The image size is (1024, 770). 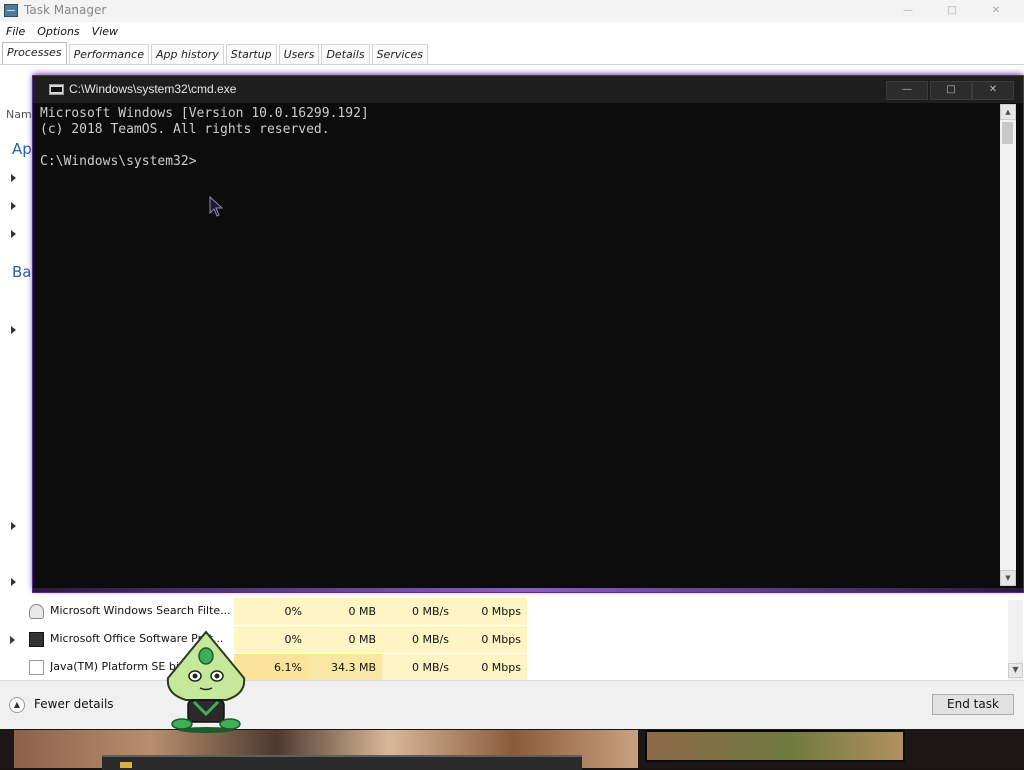 What do you see at coordinates (185, 129) in the screenshot?
I see `console-line: (c) 2018 TeamOS. All rights reserved.` at bounding box center [185, 129].